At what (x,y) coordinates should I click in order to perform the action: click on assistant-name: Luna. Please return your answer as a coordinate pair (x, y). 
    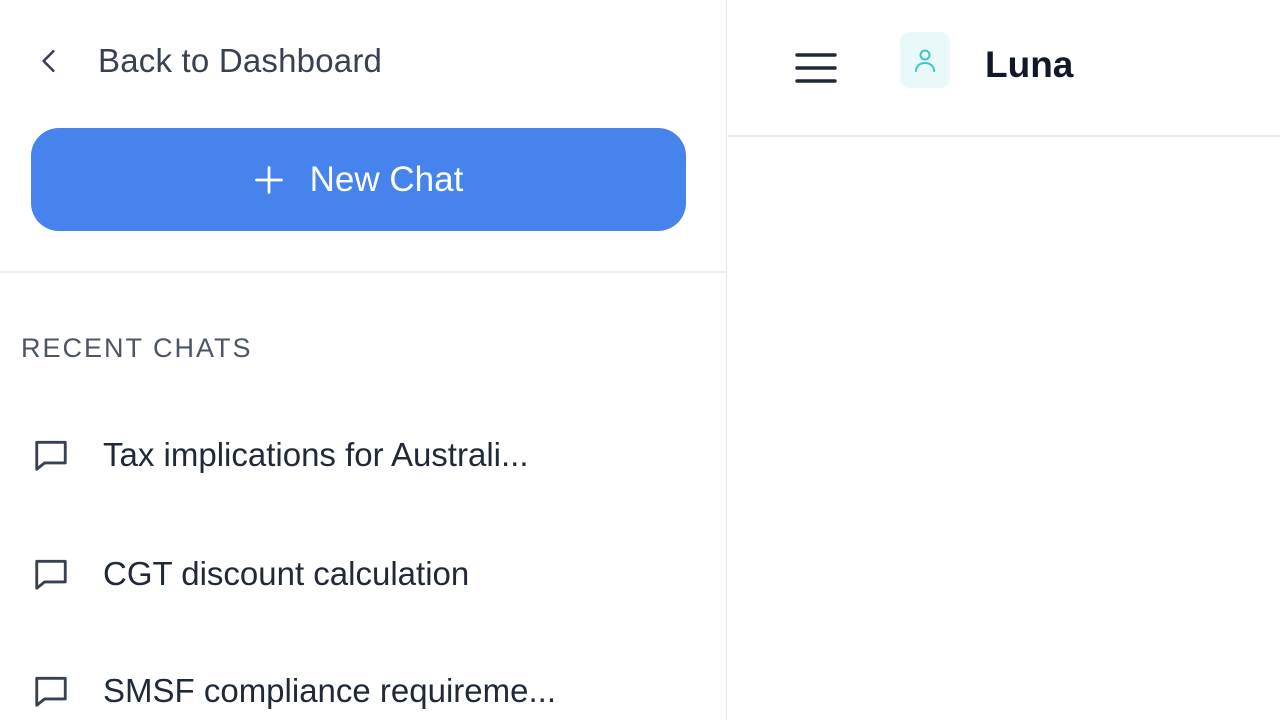
    Looking at the image, I should click on (1029, 64).